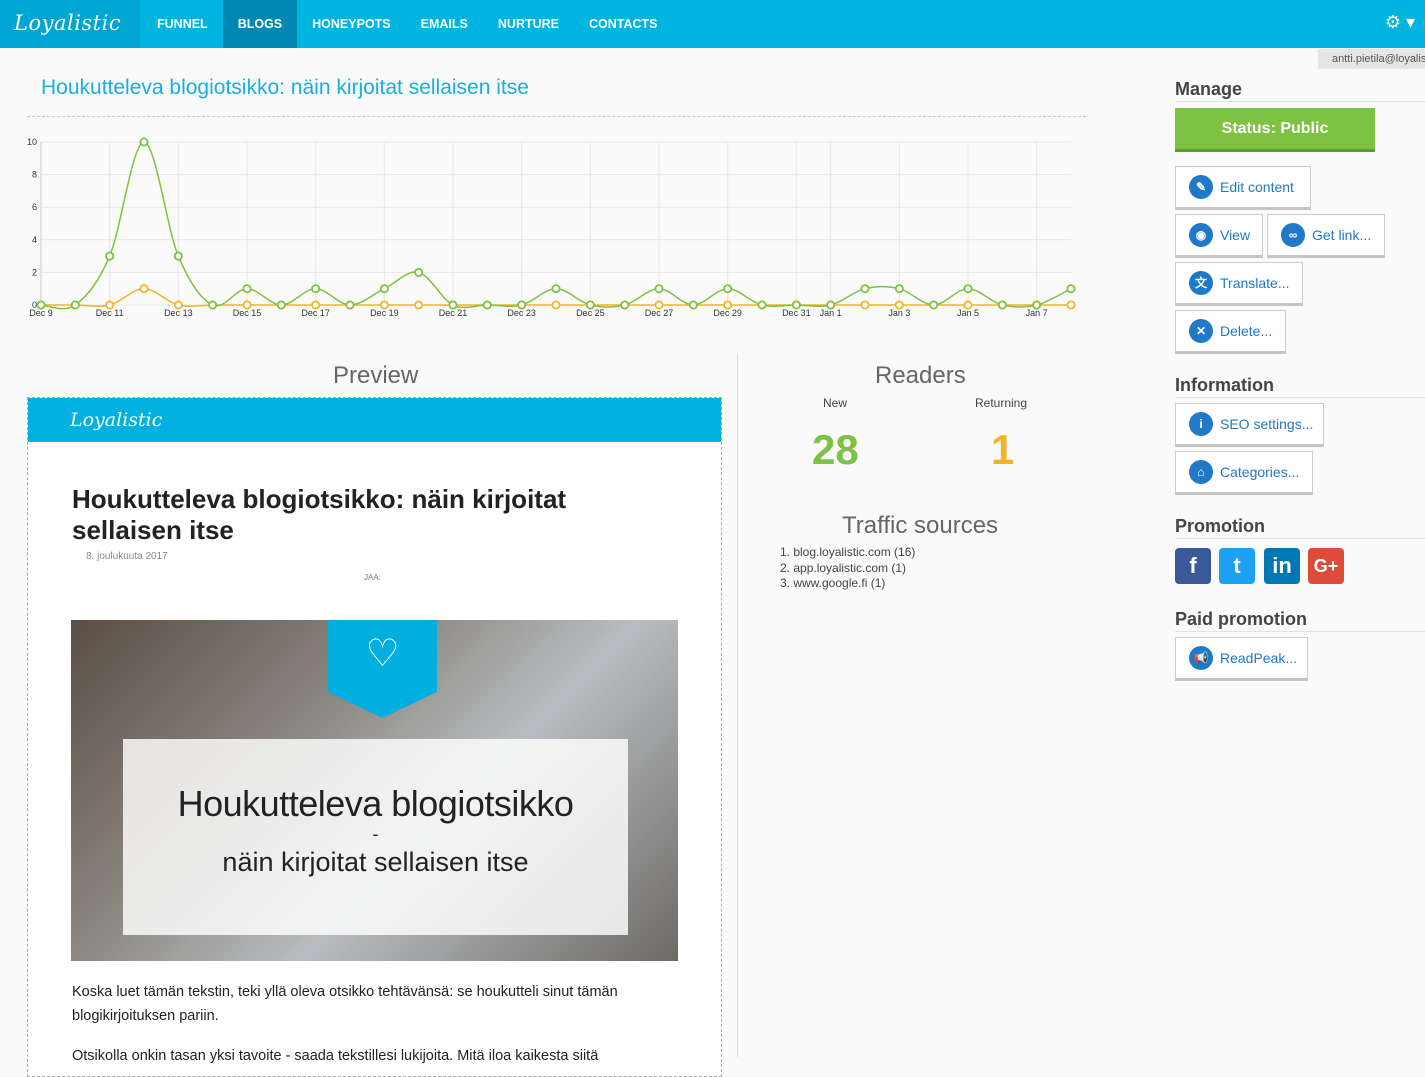 The width and height of the screenshot is (1425, 1077). Describe the element at coordinates (1300, 90) in the screenshot. I see `manage-heading: Manage` at that location.